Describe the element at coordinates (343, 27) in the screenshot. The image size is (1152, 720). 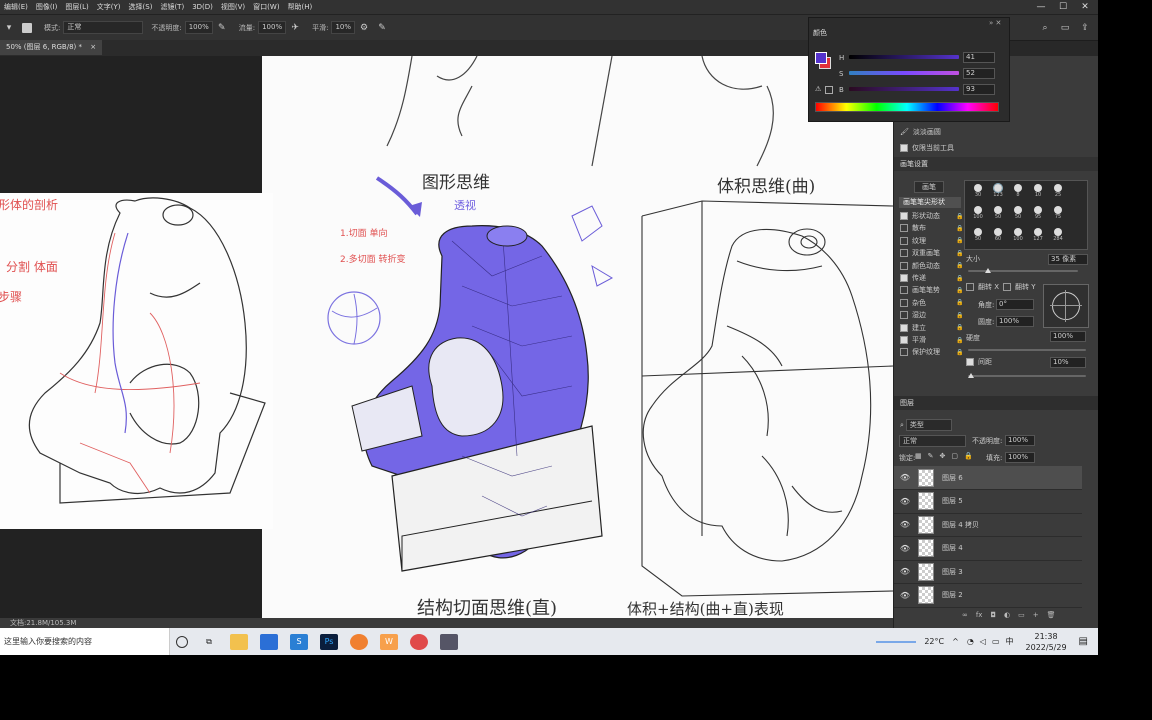
I see `smooth-field: 10%` at that location.